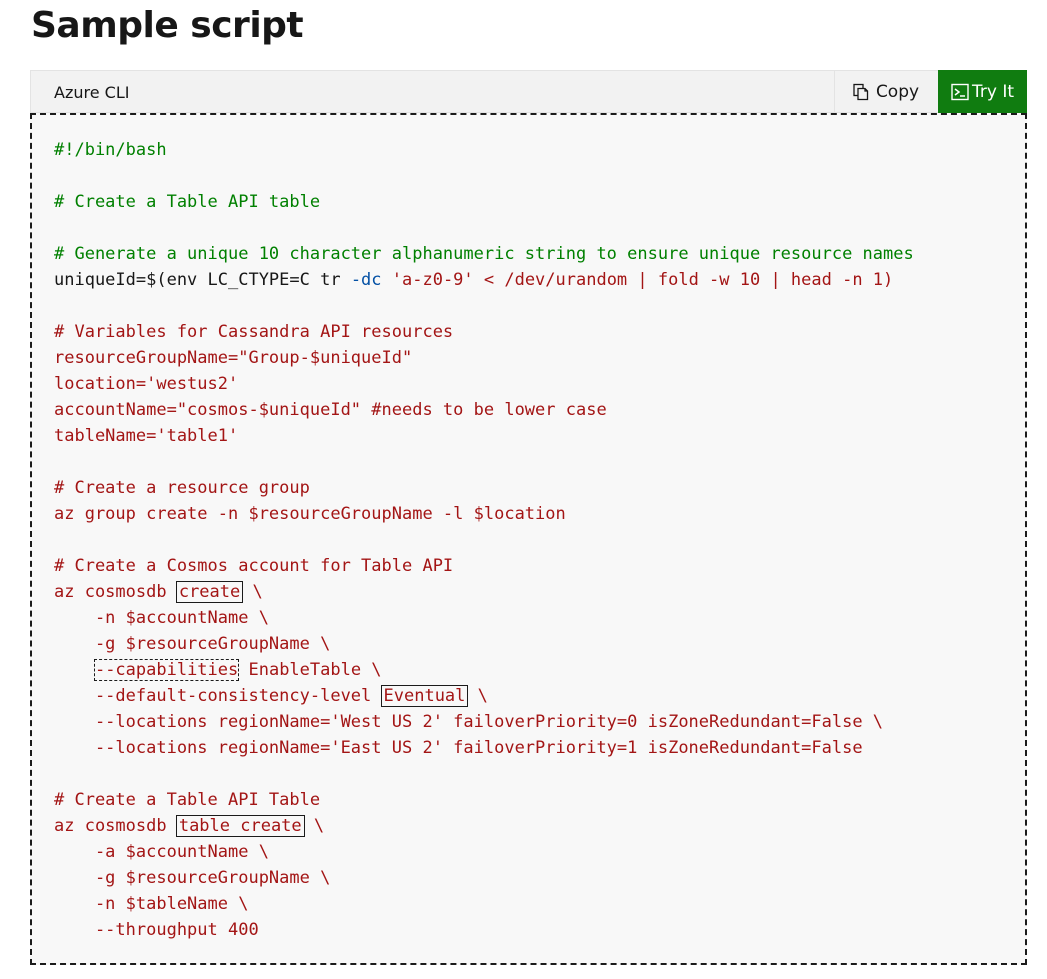  I want to click on code-line: location='westus2', so click(484, 384).